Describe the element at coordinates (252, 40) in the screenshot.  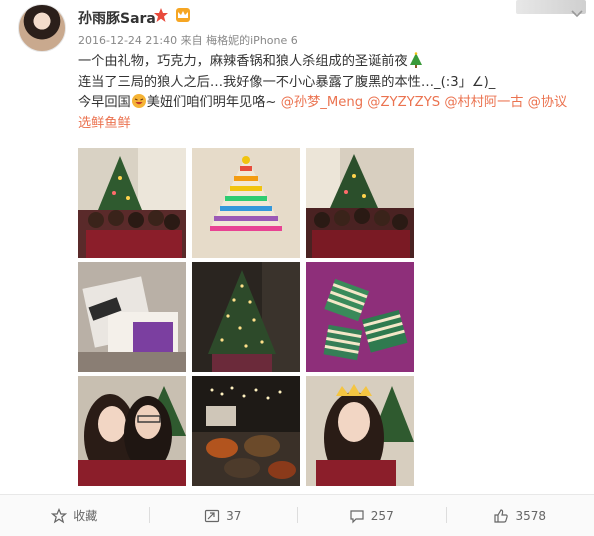
I see `post-source: 梅格妮的iPhone 6` at that location.